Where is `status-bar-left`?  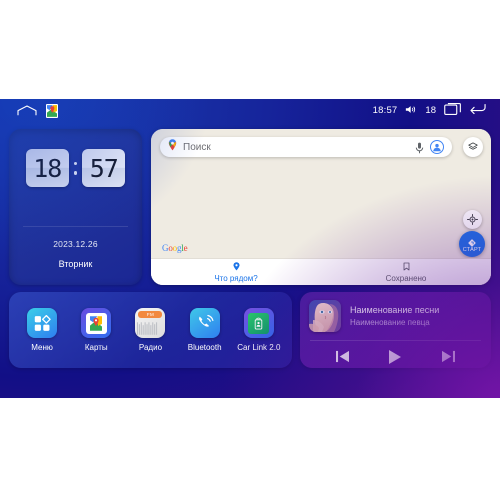
status-bar-left is located at coordinates (29, 110).